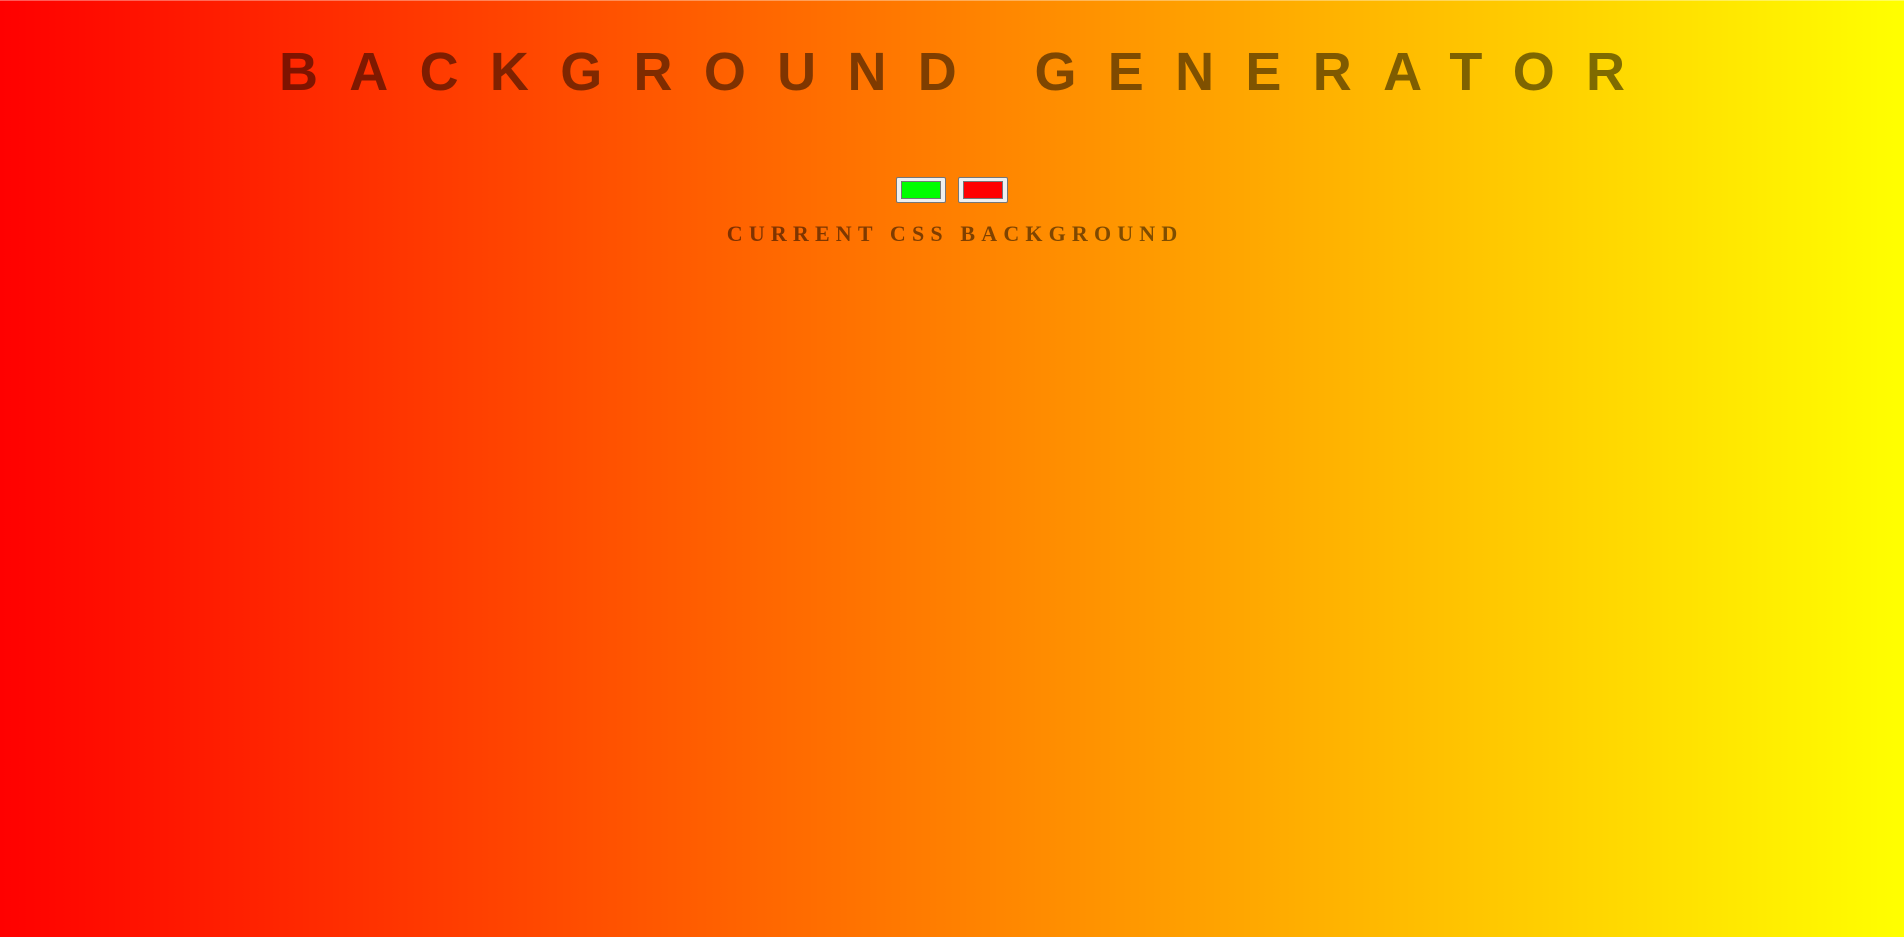 This screenshot has width=1904, height=937. I want to click on page-title: BACKGROUND GENERATOR, so click(967, 72).